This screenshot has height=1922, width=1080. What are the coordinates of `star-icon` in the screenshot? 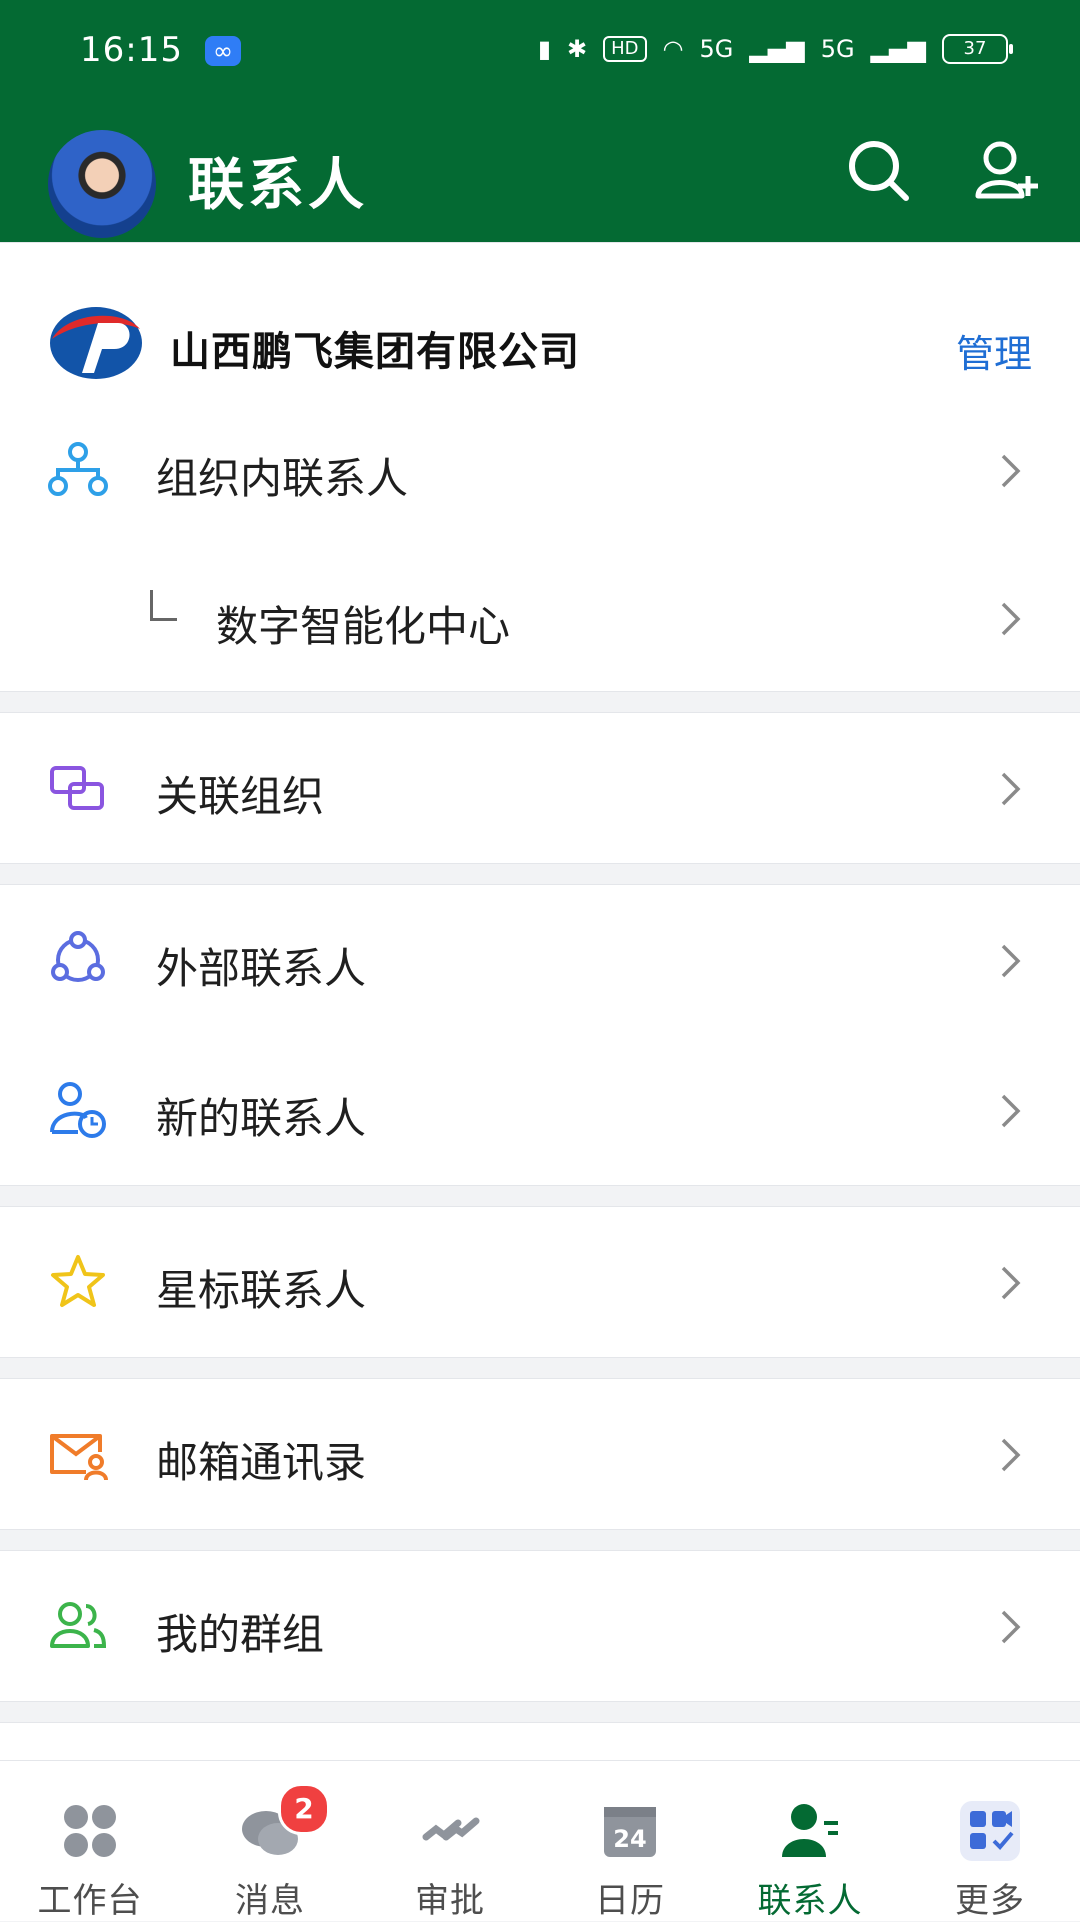 It's located at (78, 1281).